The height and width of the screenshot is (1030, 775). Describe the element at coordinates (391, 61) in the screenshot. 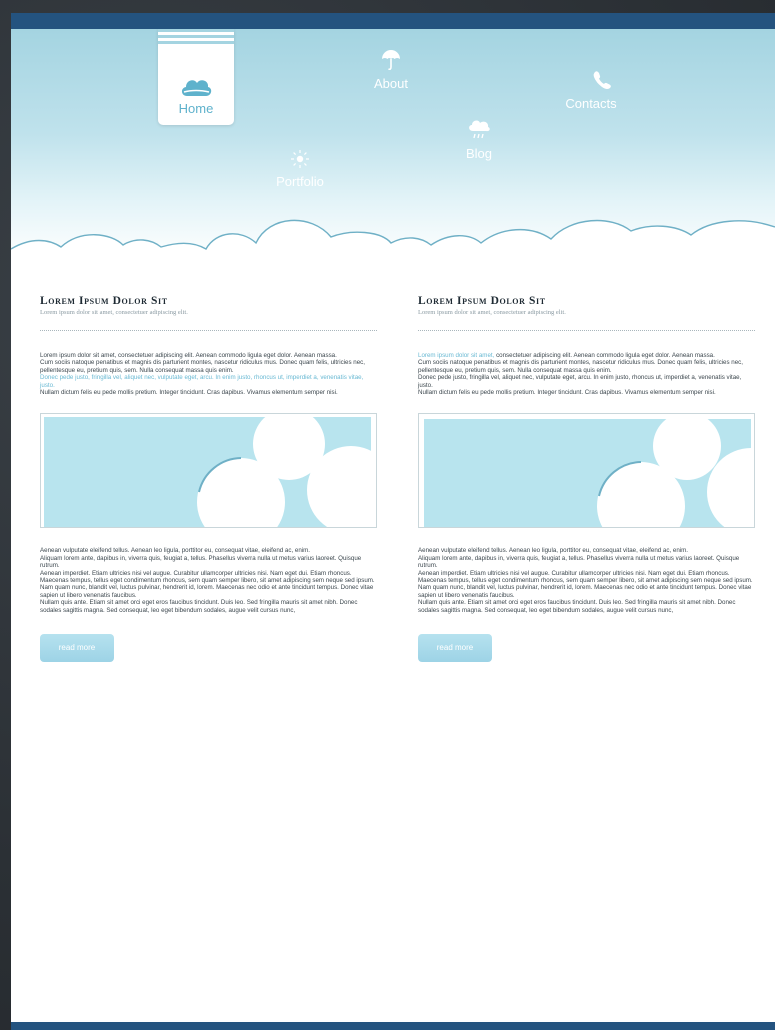

I see `umbrella-icon` at that location.